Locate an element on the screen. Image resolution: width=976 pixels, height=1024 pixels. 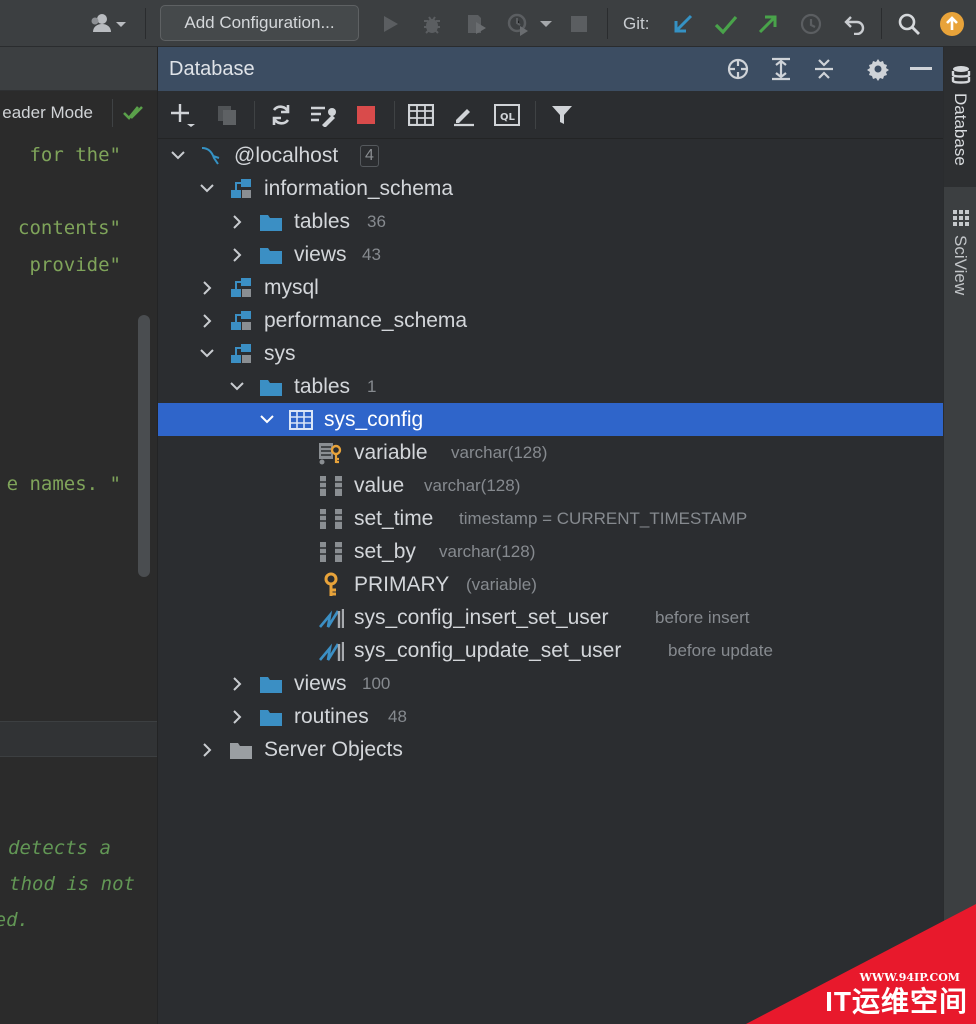
new-datasource-button is located at coordinates (183, 115).